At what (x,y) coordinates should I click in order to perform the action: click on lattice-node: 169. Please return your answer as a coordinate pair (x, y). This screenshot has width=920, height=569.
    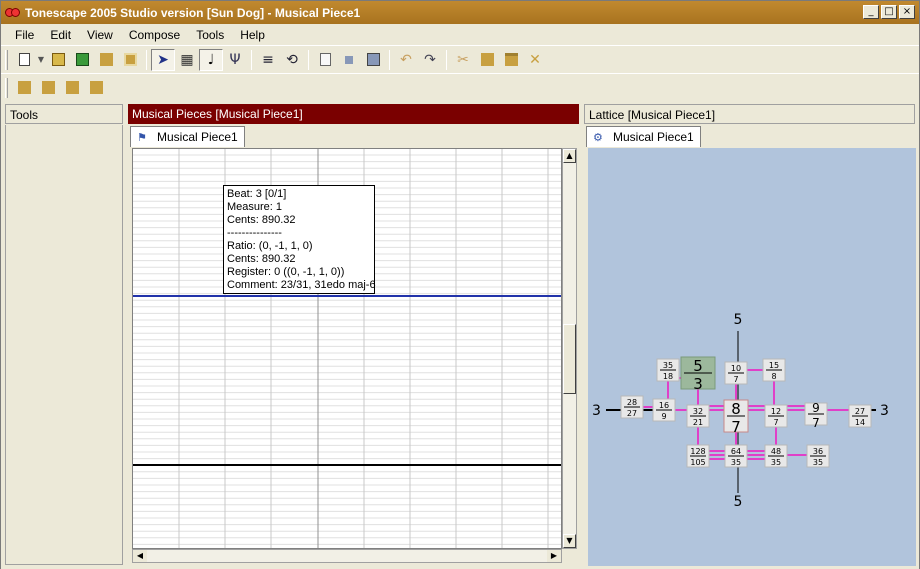
    Looking at the image, I should click on (664, 410).